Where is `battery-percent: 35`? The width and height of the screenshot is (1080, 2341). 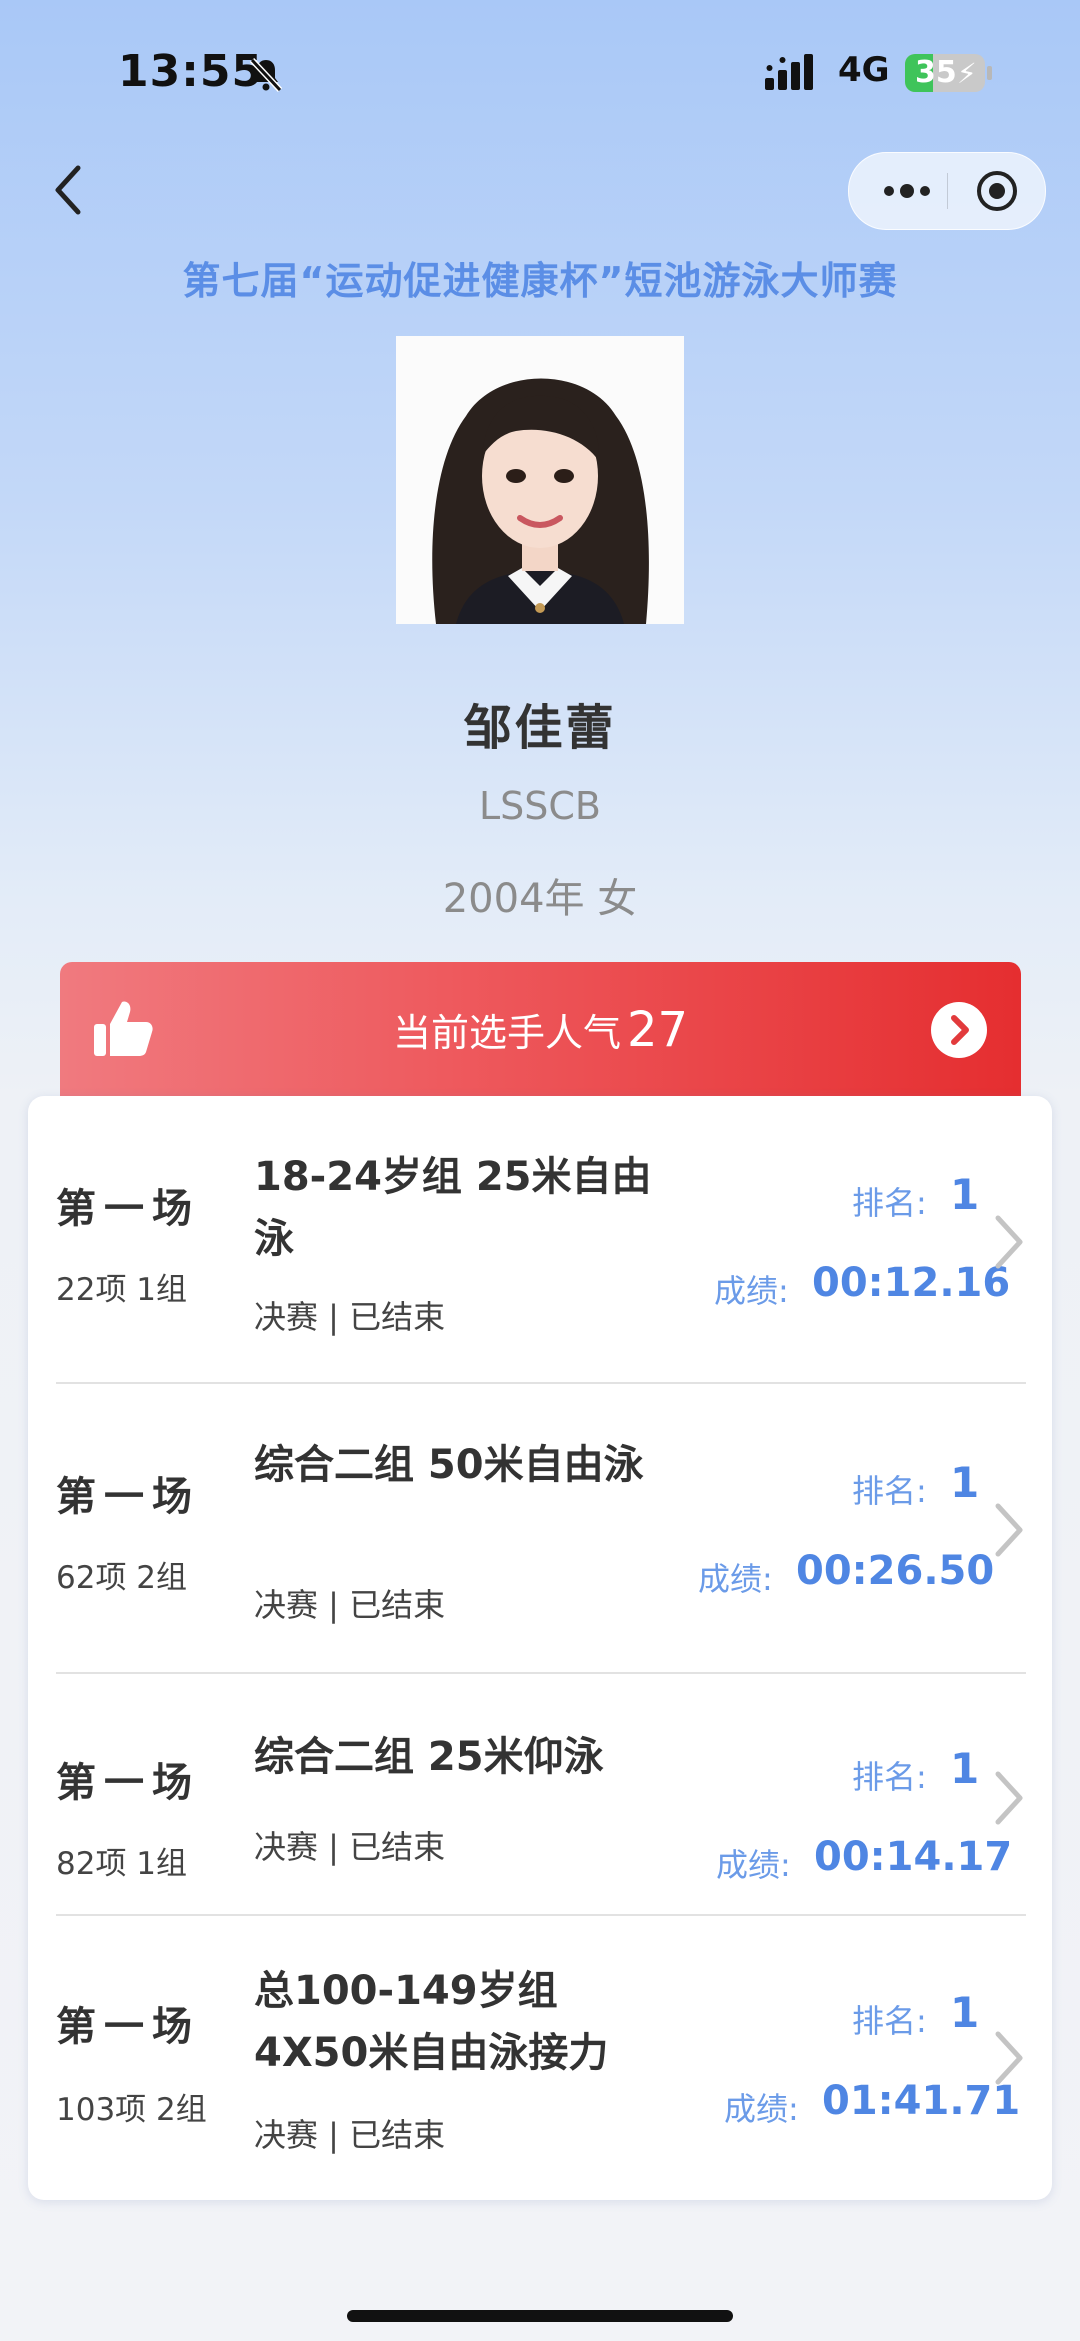
battery-percent: 35 is located at coordinates (936, 72).